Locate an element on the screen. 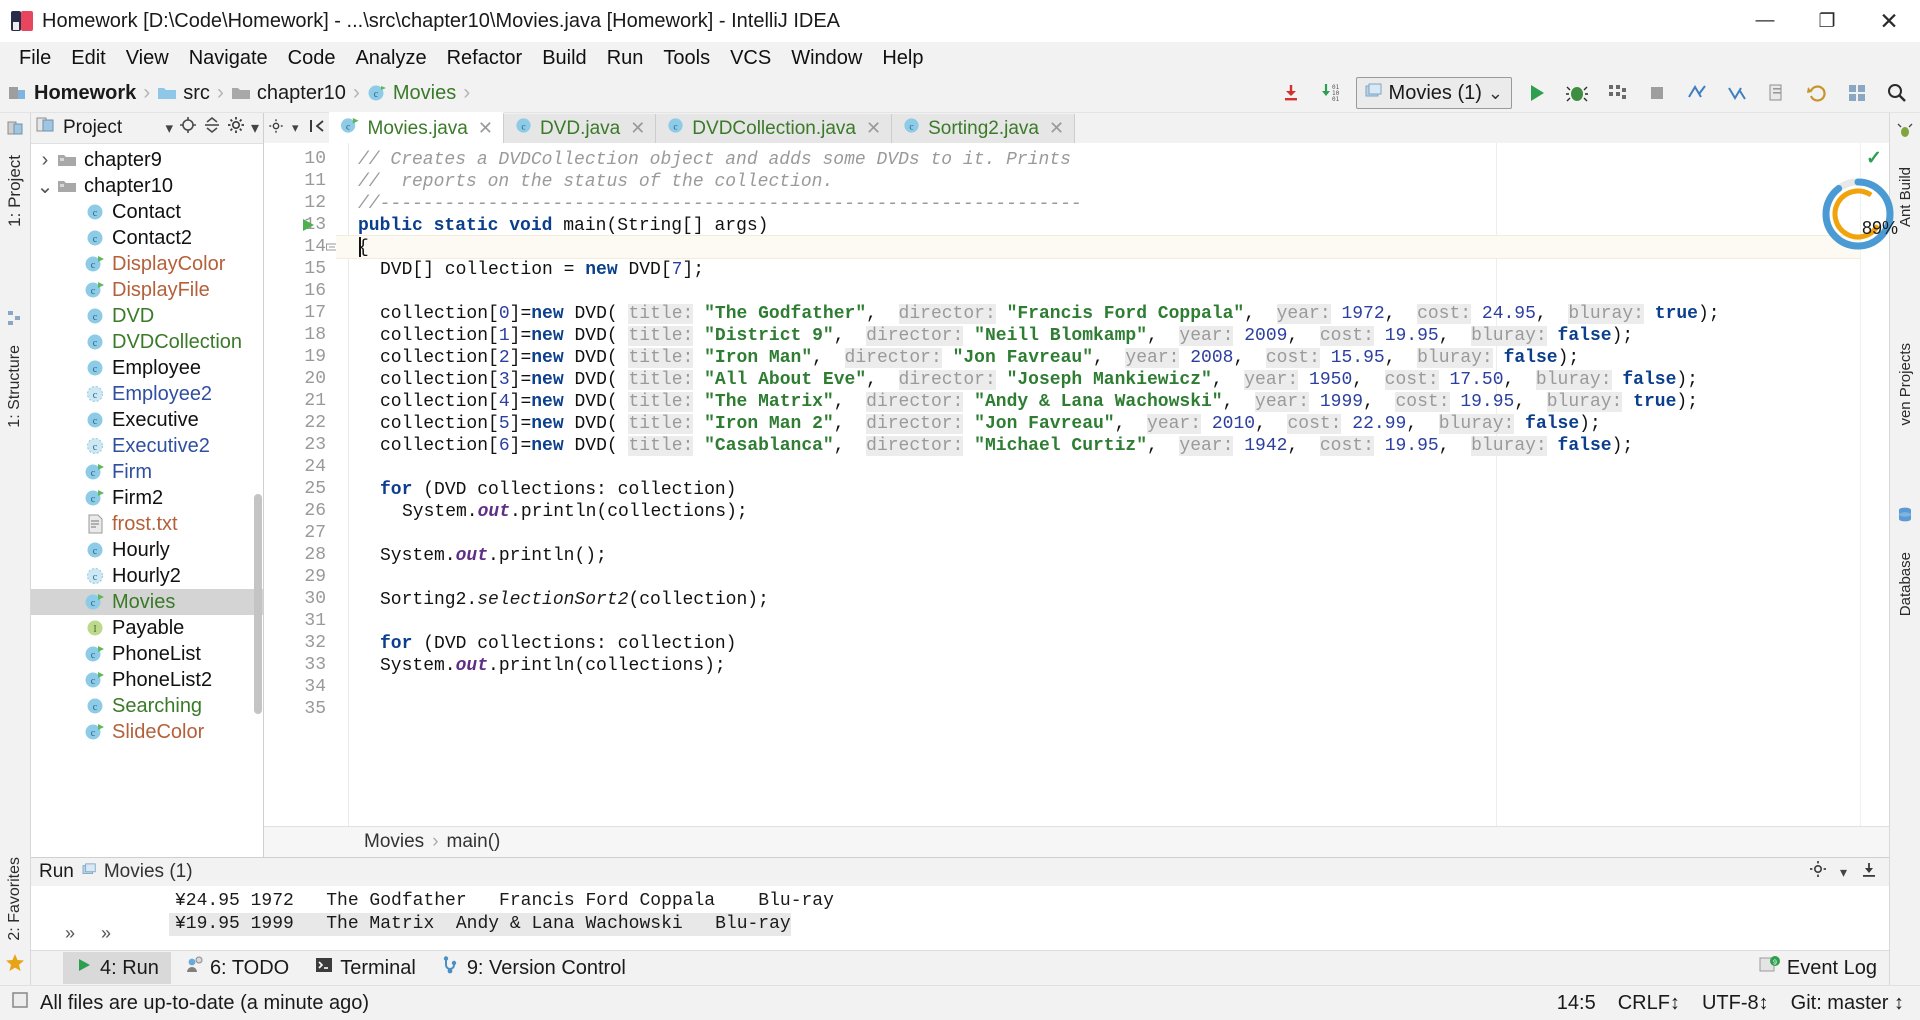 Image resolution: width=1920 pixels, height=1020 pixels. sidebar-item-structure: 1: Structure is located at coordinates (15, 386).